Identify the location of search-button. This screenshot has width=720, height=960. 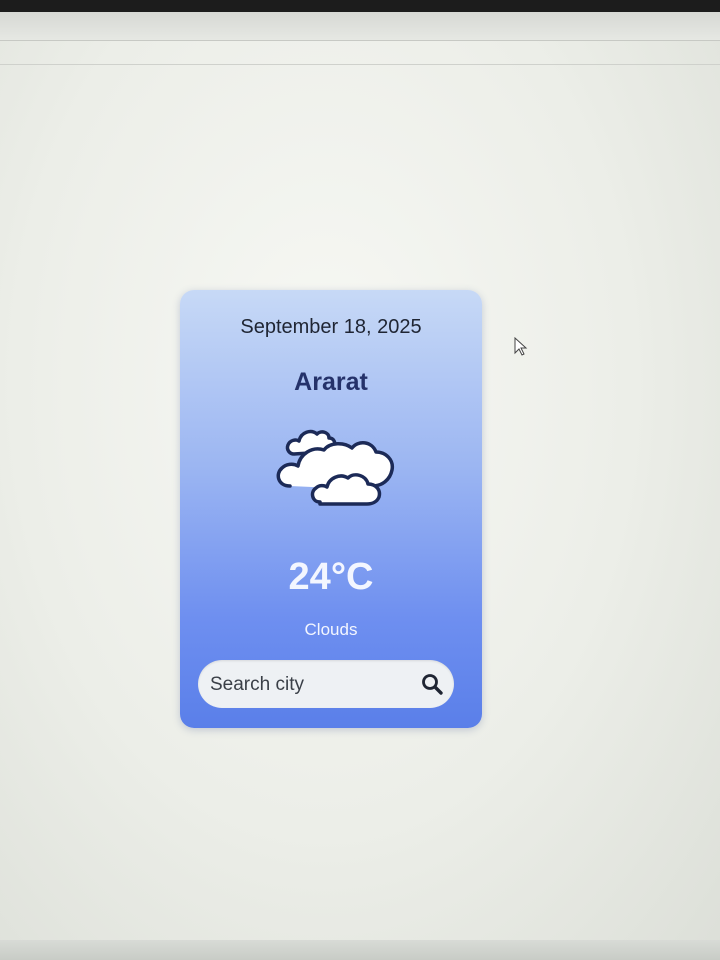
(432, 684).